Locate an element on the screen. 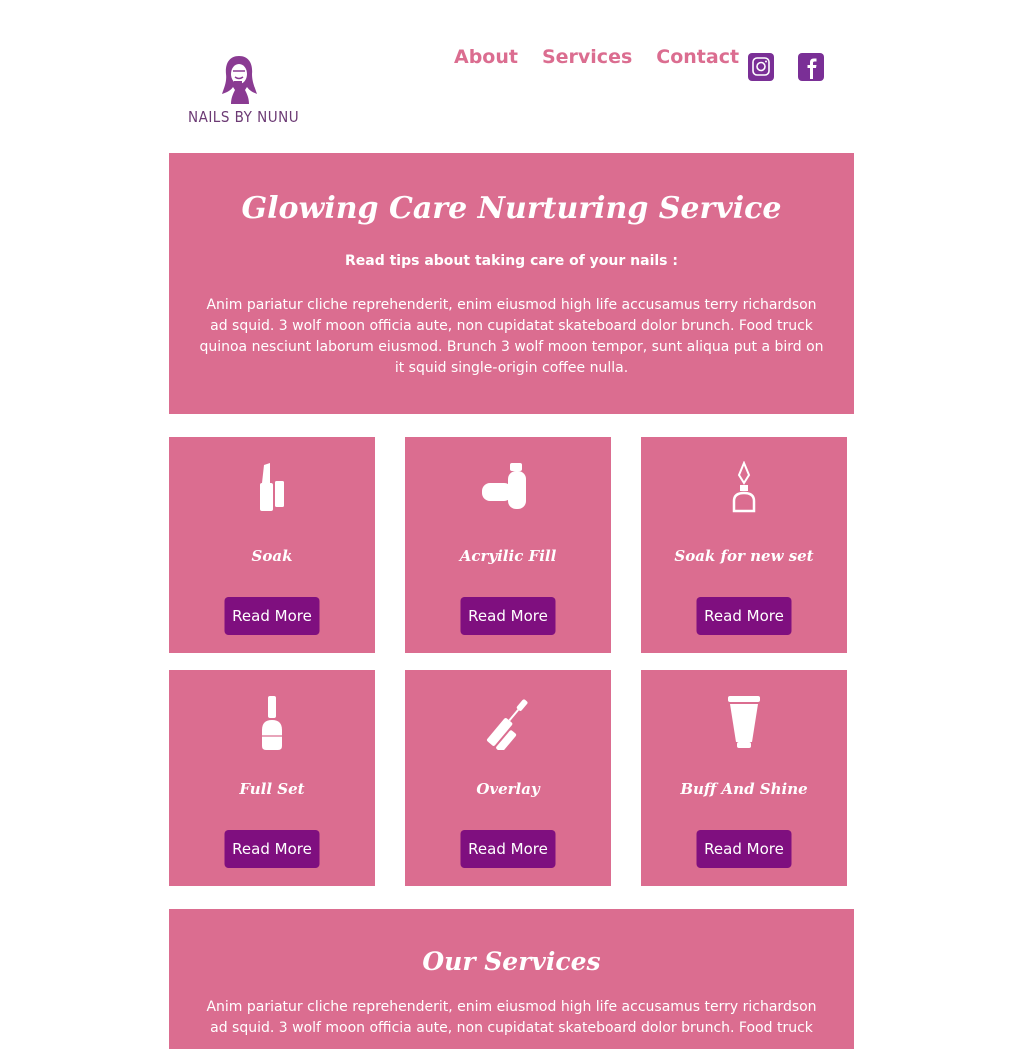 The height and width of the screenshot is (1049, 1024). nav-about: About is located at coordinates (486, 57).